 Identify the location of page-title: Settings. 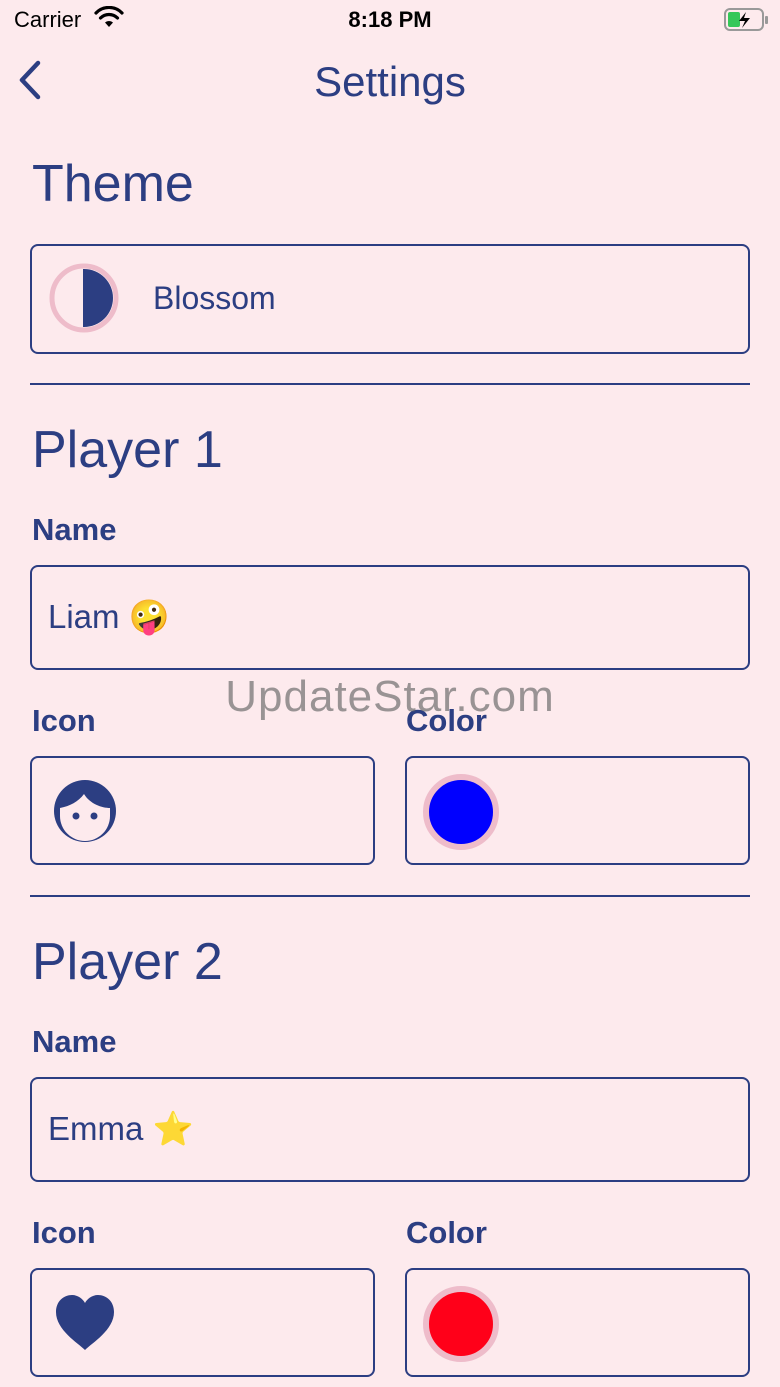
(390, 81).